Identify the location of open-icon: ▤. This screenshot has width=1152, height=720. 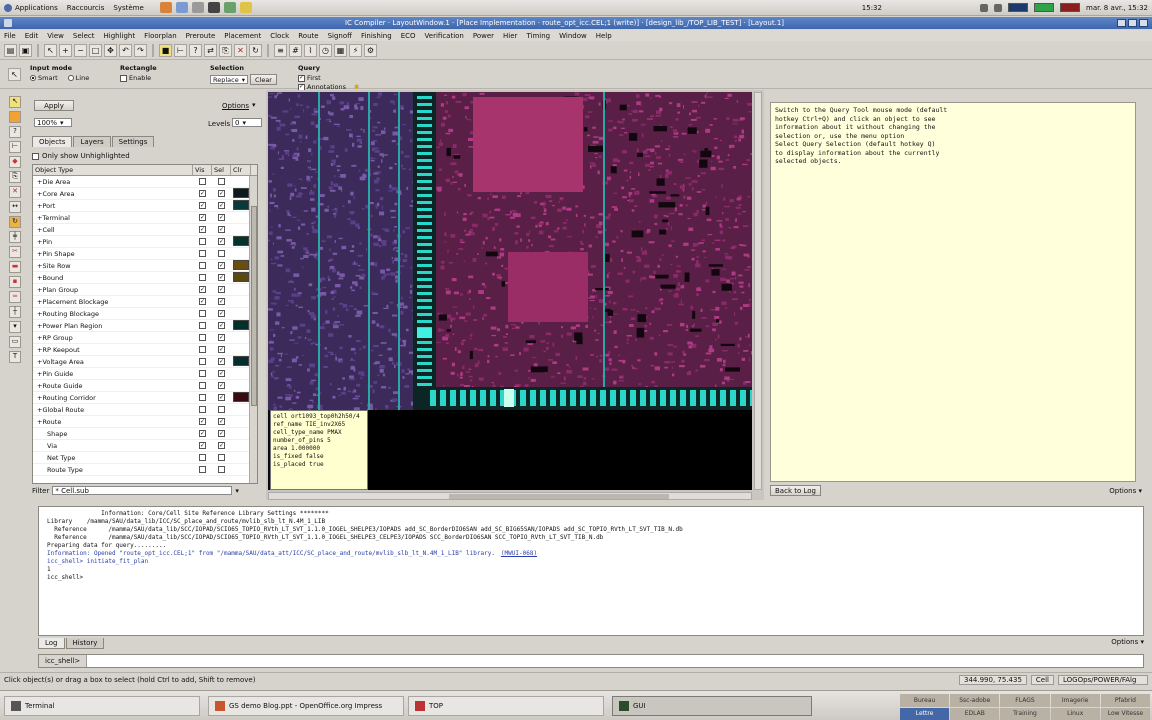
(10, 50).